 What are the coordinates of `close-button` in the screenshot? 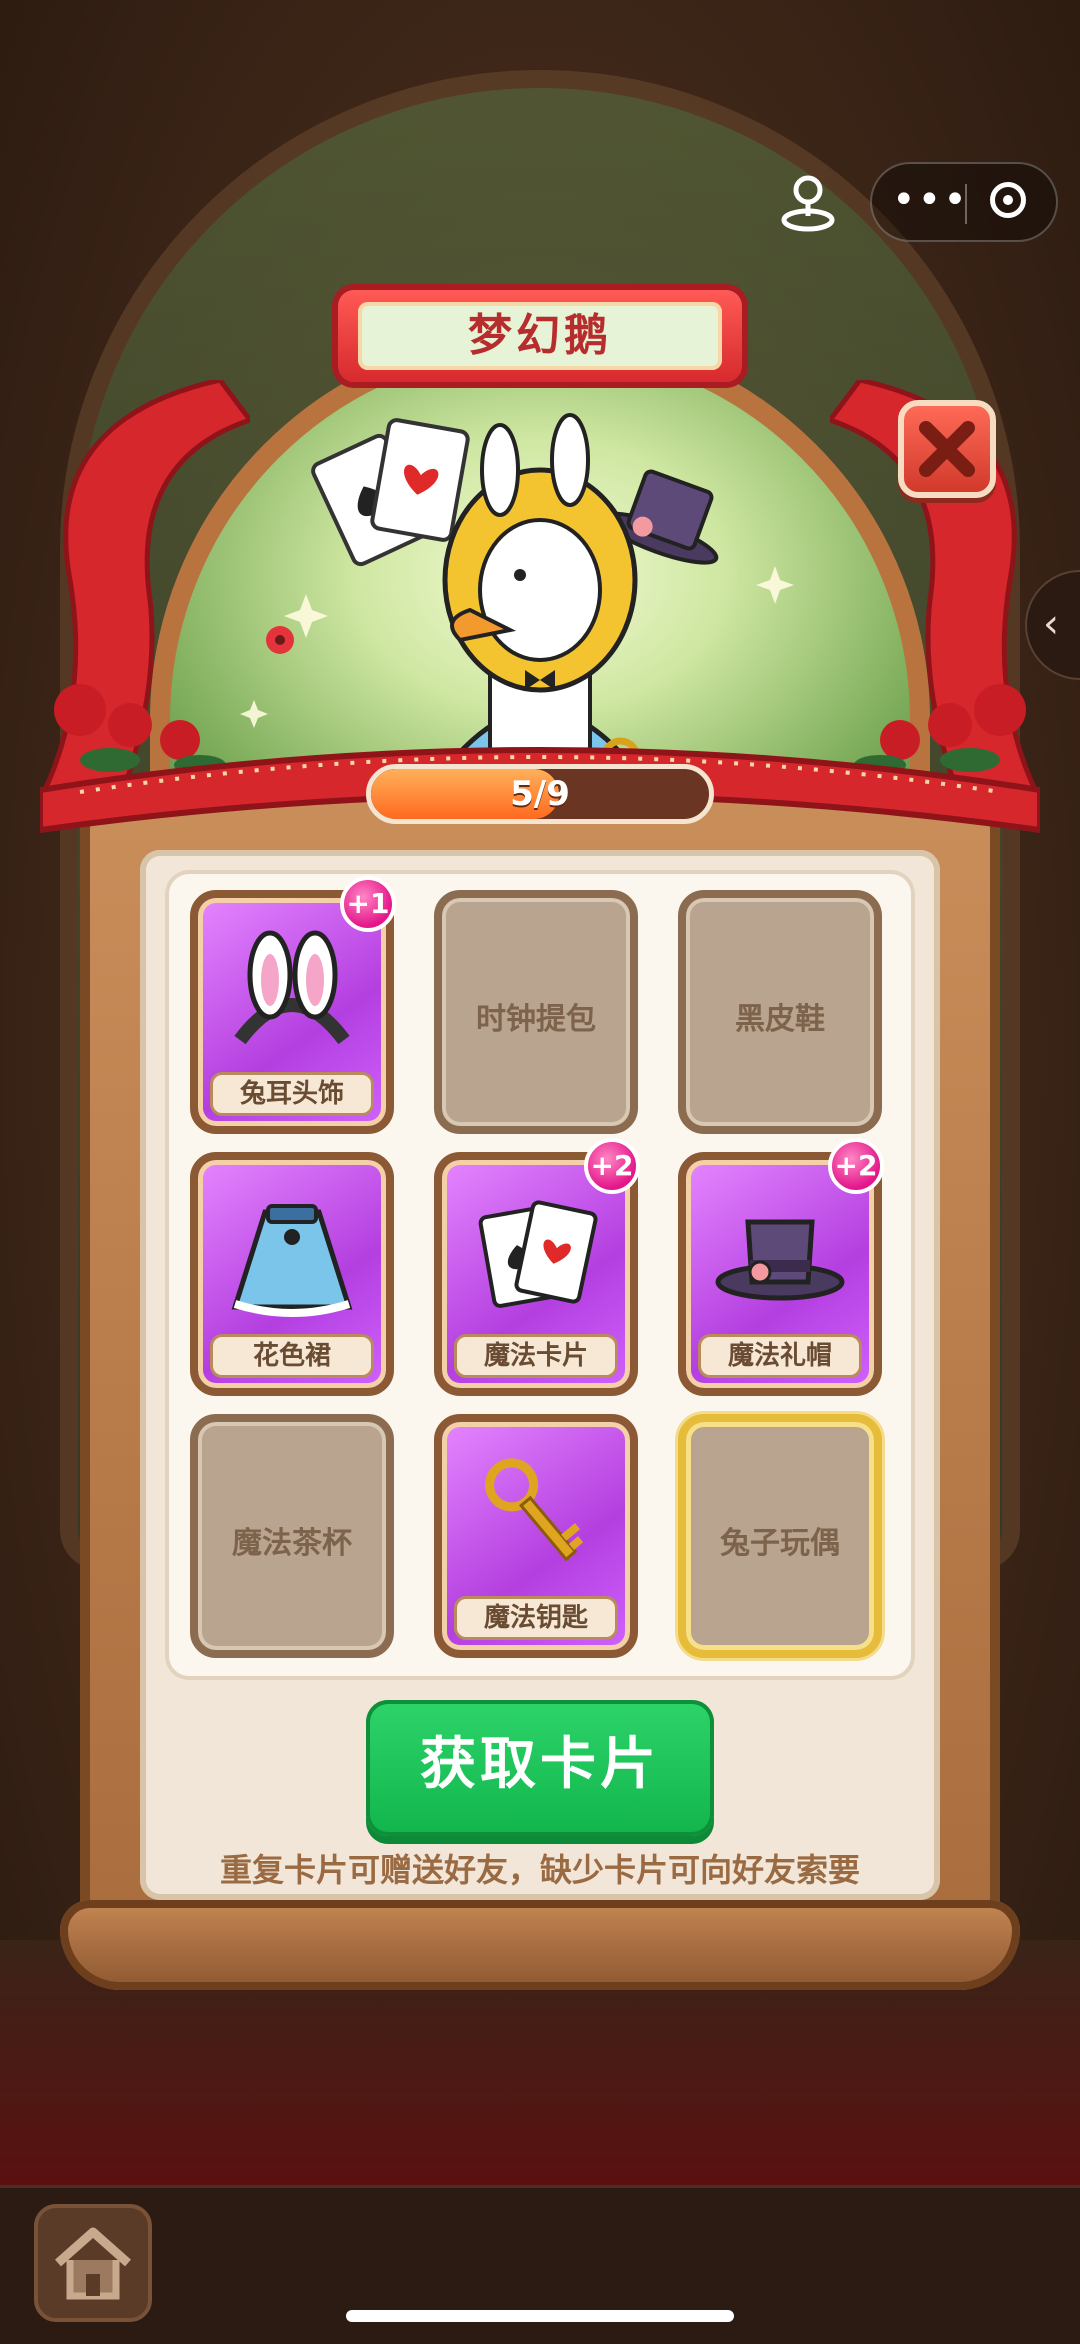 It's located at (947, 449).